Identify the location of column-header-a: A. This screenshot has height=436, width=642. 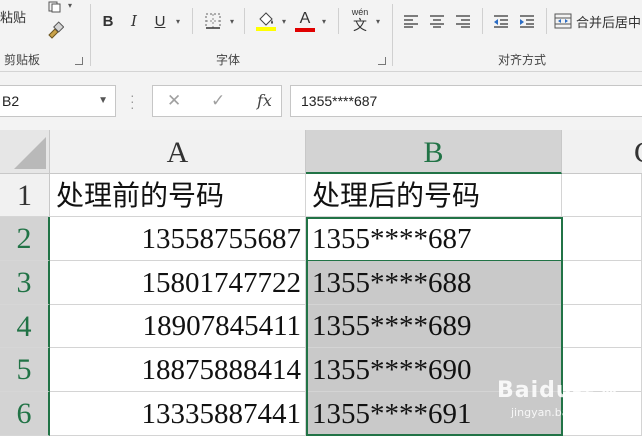
(178, 152).